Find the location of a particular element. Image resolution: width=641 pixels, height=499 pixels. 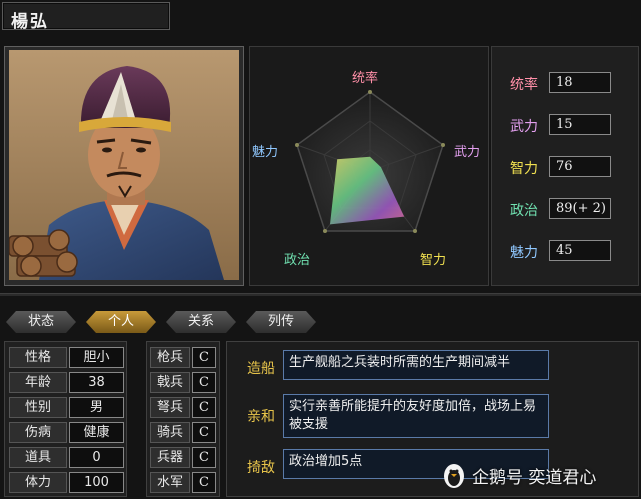

apt-label: 戟兵 is located at coordinates (170, 382).